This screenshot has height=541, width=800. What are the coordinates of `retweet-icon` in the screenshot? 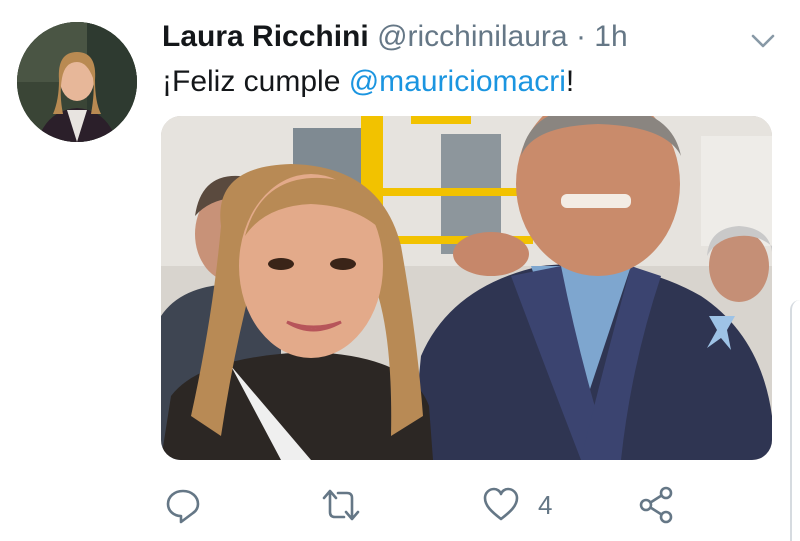 It's located at (341, 505).